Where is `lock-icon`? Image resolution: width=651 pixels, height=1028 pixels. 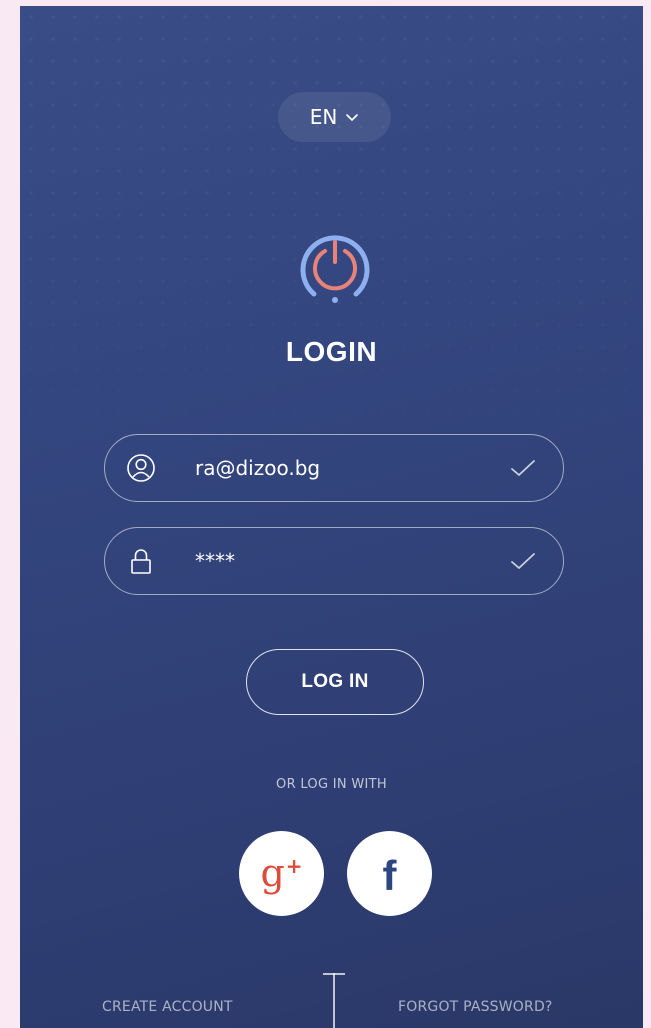 lock-icon is located at coordinates (141, 561).